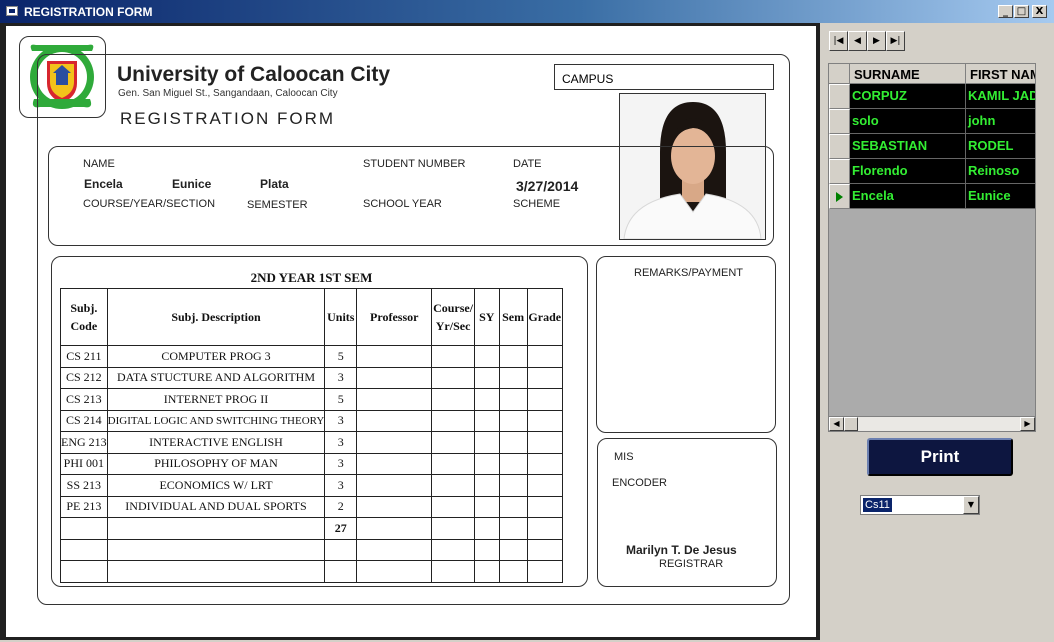  Describe the element at coordinates (1000, 96) in the screenshot. I see `grid-cell-first-name: KAMIL JAD` at that location.